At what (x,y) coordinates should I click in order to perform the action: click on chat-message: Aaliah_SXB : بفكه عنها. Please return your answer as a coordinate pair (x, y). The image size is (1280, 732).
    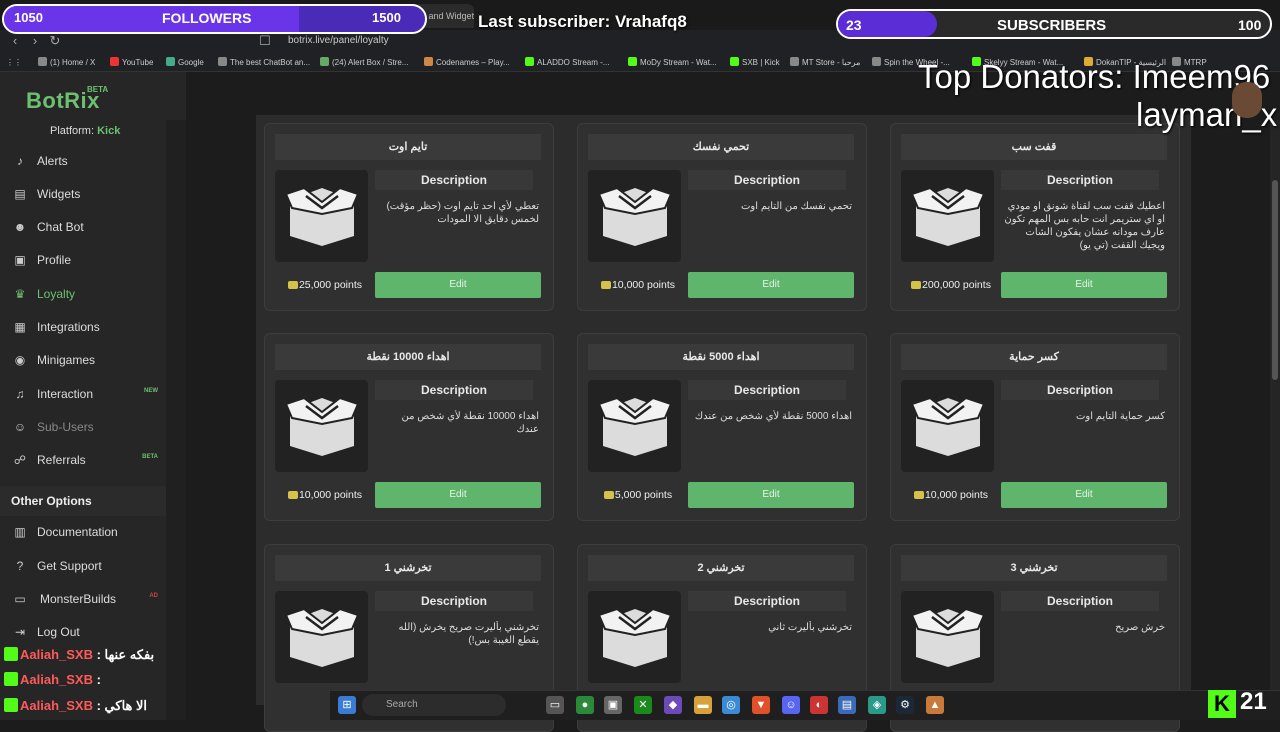
    Looking at the image, I should click on (265, 655).